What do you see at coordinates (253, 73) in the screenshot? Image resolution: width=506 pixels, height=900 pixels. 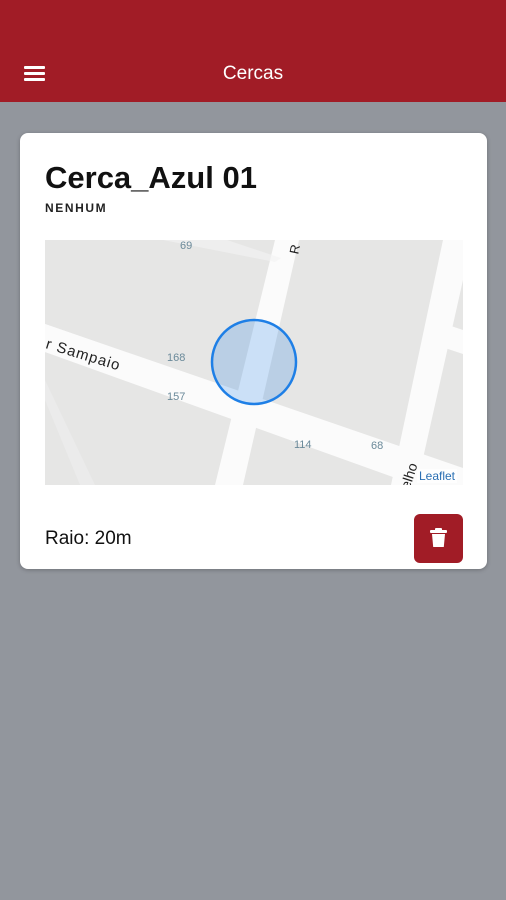 I see `page-title: Cercas` at bounding box center [253, 73].